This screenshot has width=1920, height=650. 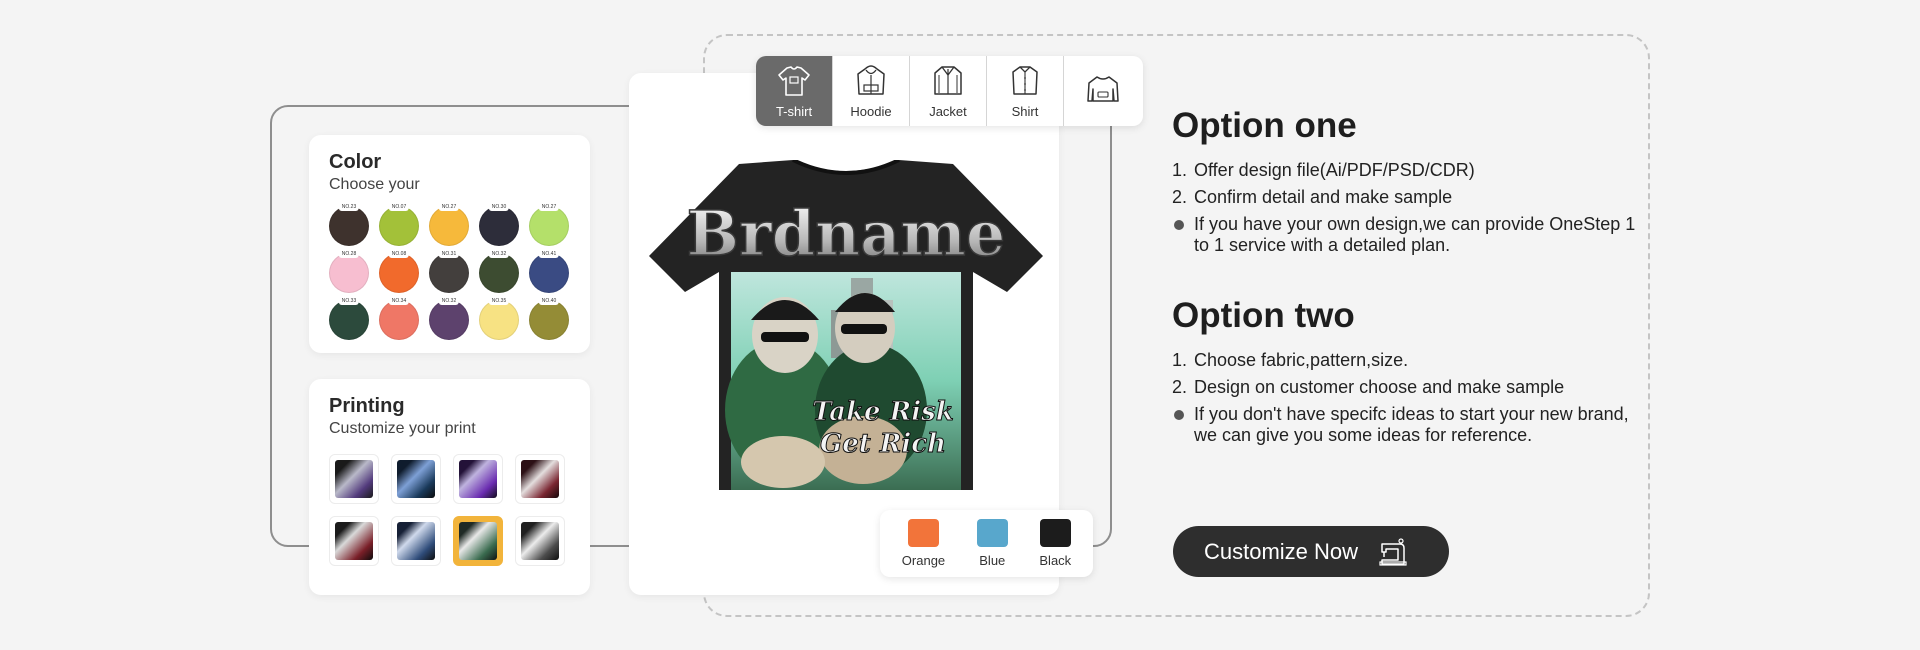 I want to click on color-swatch: NO.31, so click(x=449, y=271).